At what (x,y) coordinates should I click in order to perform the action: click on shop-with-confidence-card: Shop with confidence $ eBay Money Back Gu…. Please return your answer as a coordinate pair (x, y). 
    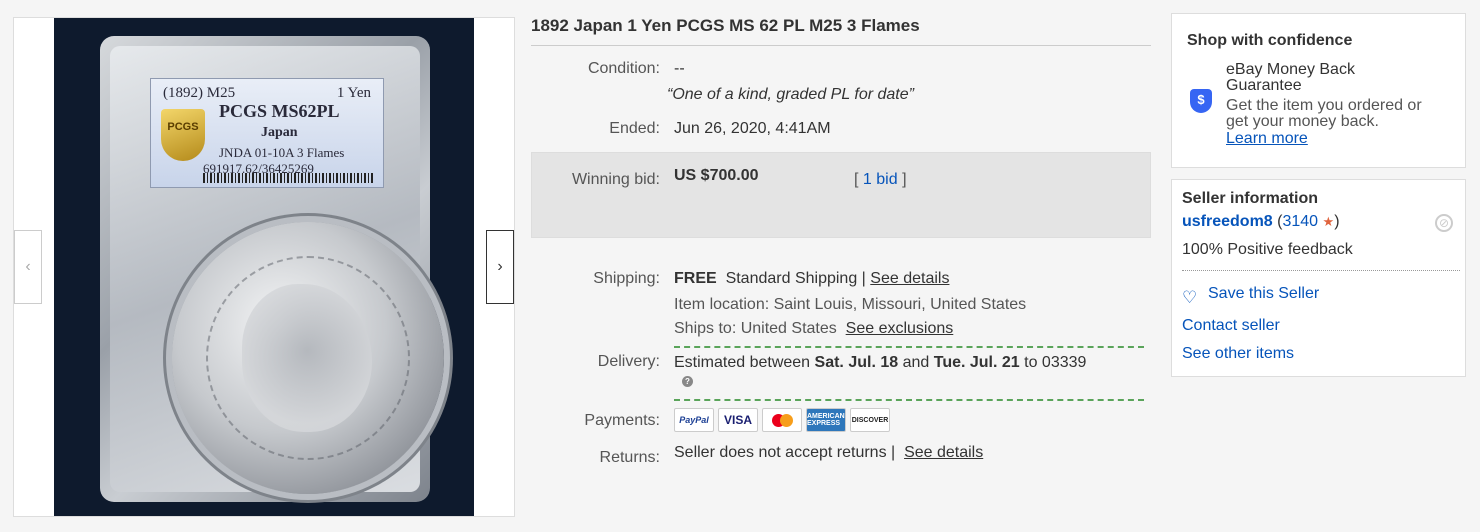
    Looking at the image, I should click on (1318, 90).